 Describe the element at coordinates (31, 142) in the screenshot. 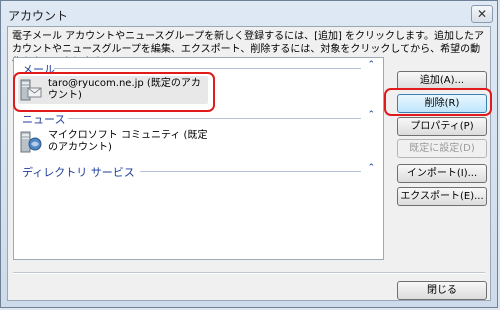

I see `news-account-icon` at that location.